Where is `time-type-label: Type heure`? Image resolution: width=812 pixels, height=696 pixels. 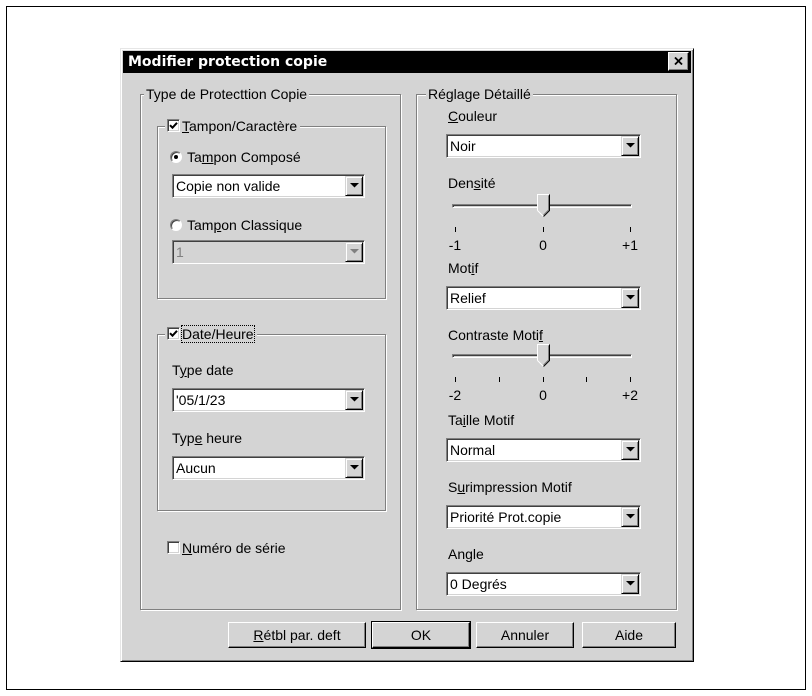 time-type-label: Type heure is located at coordinates (207, 438).